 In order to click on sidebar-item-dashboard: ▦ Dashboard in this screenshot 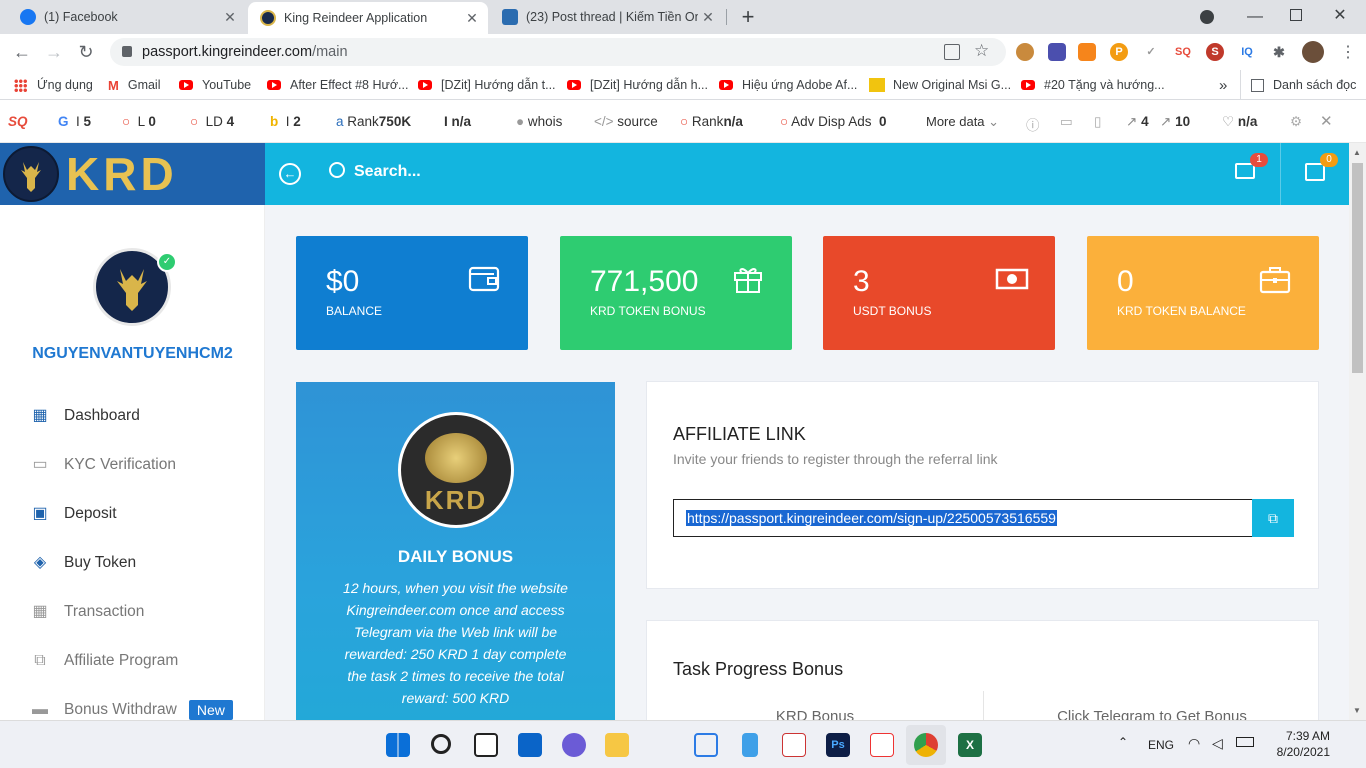, I will do `click(84, 416)`.